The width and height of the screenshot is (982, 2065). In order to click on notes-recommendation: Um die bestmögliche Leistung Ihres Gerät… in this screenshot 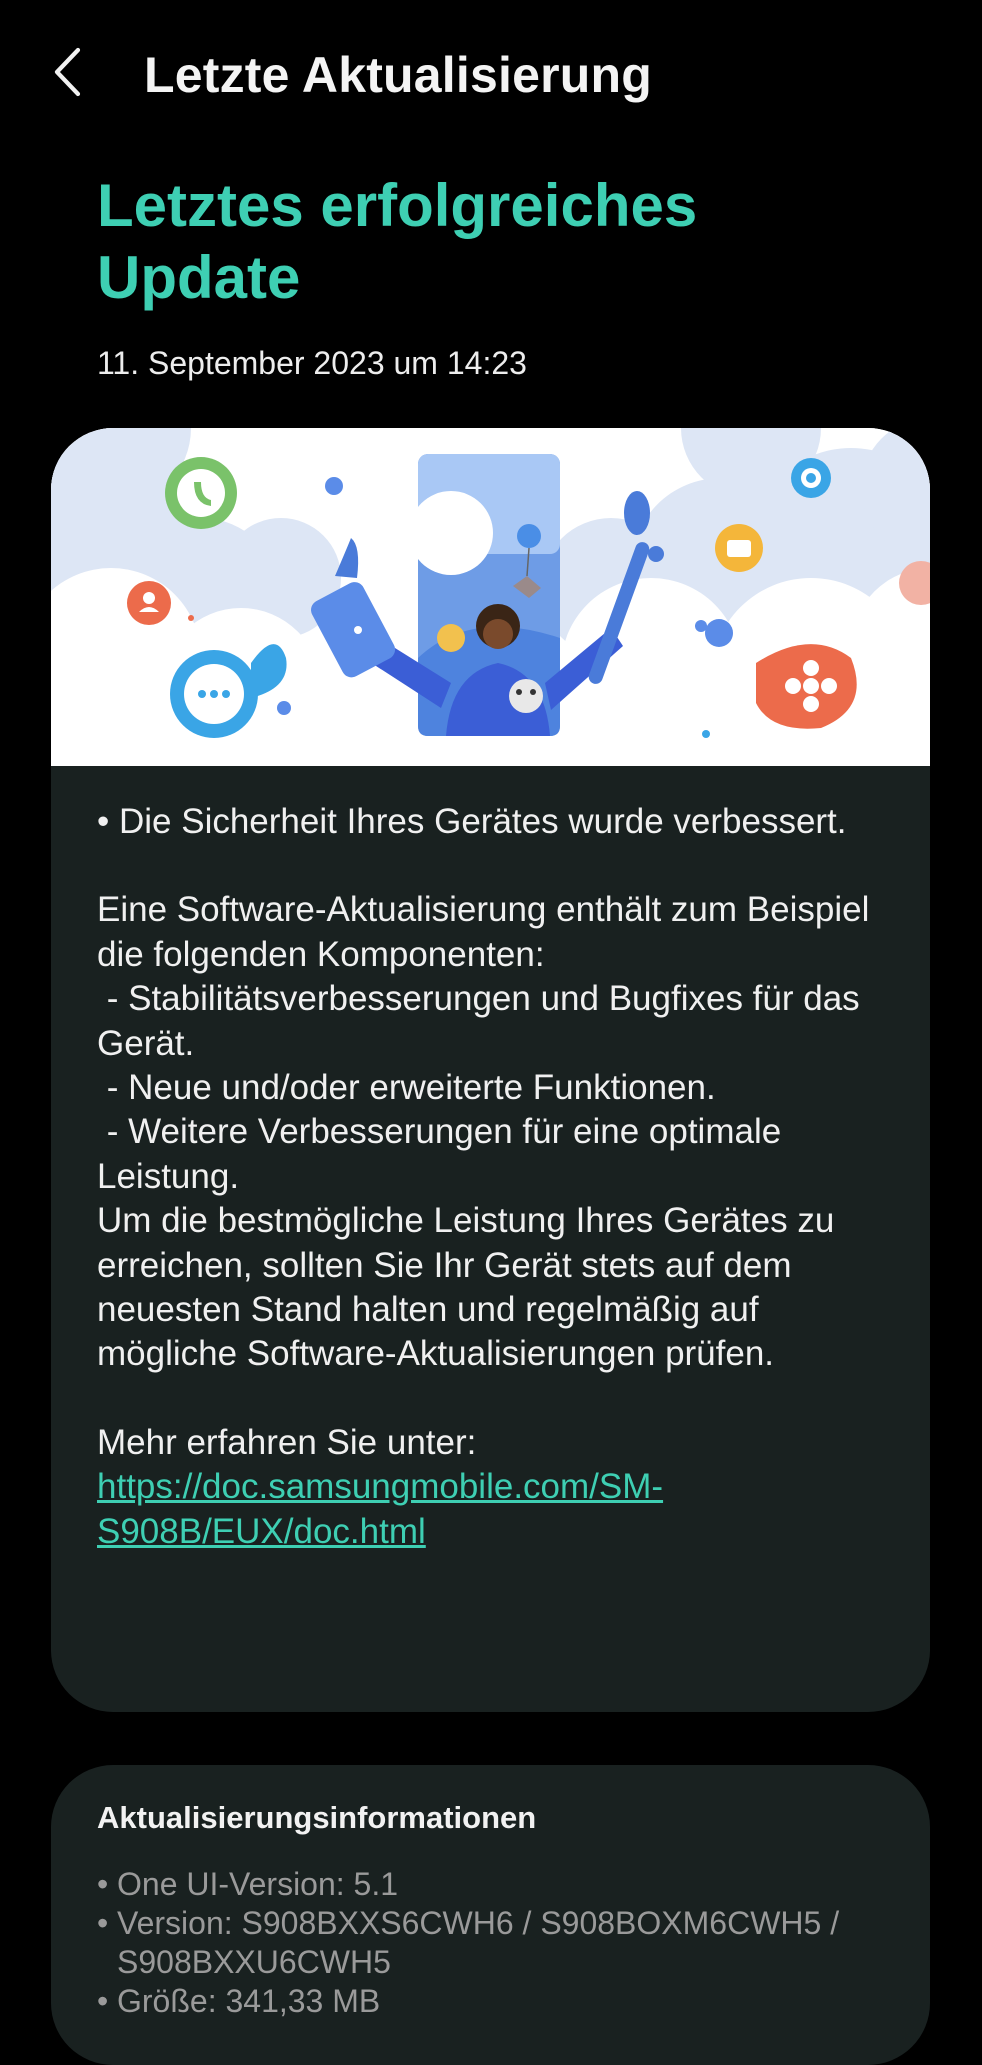, I will do `click(471, 1287)`.